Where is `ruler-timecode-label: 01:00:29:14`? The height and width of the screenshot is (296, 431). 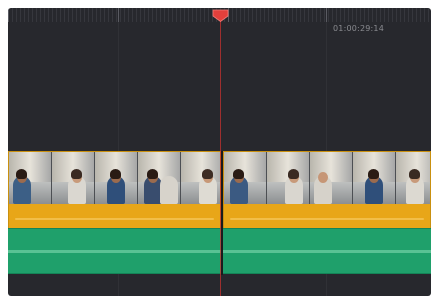 ruler-timecode-label: 01:00:29:14 is located at coordinates (359, 28).